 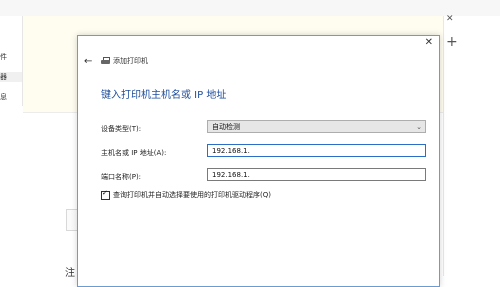 What do you see at coordinates (419, 127) in the screenshot?
I see `chevron-down-icon: ⌄` at bounding box center [419, 127].